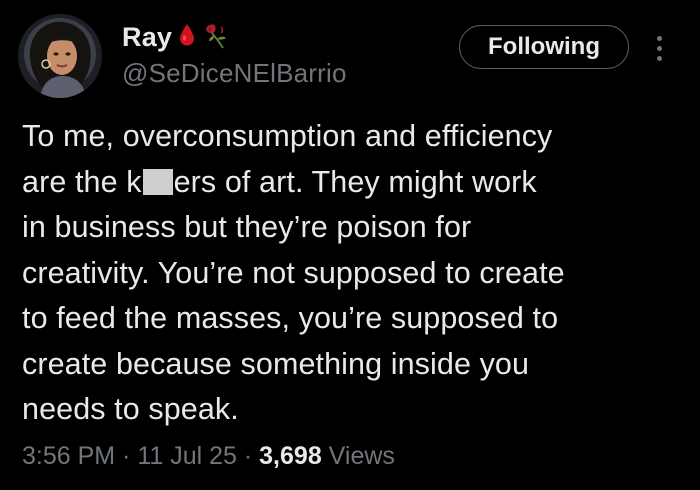  I want to click on author-avatar, so click(60, 56).